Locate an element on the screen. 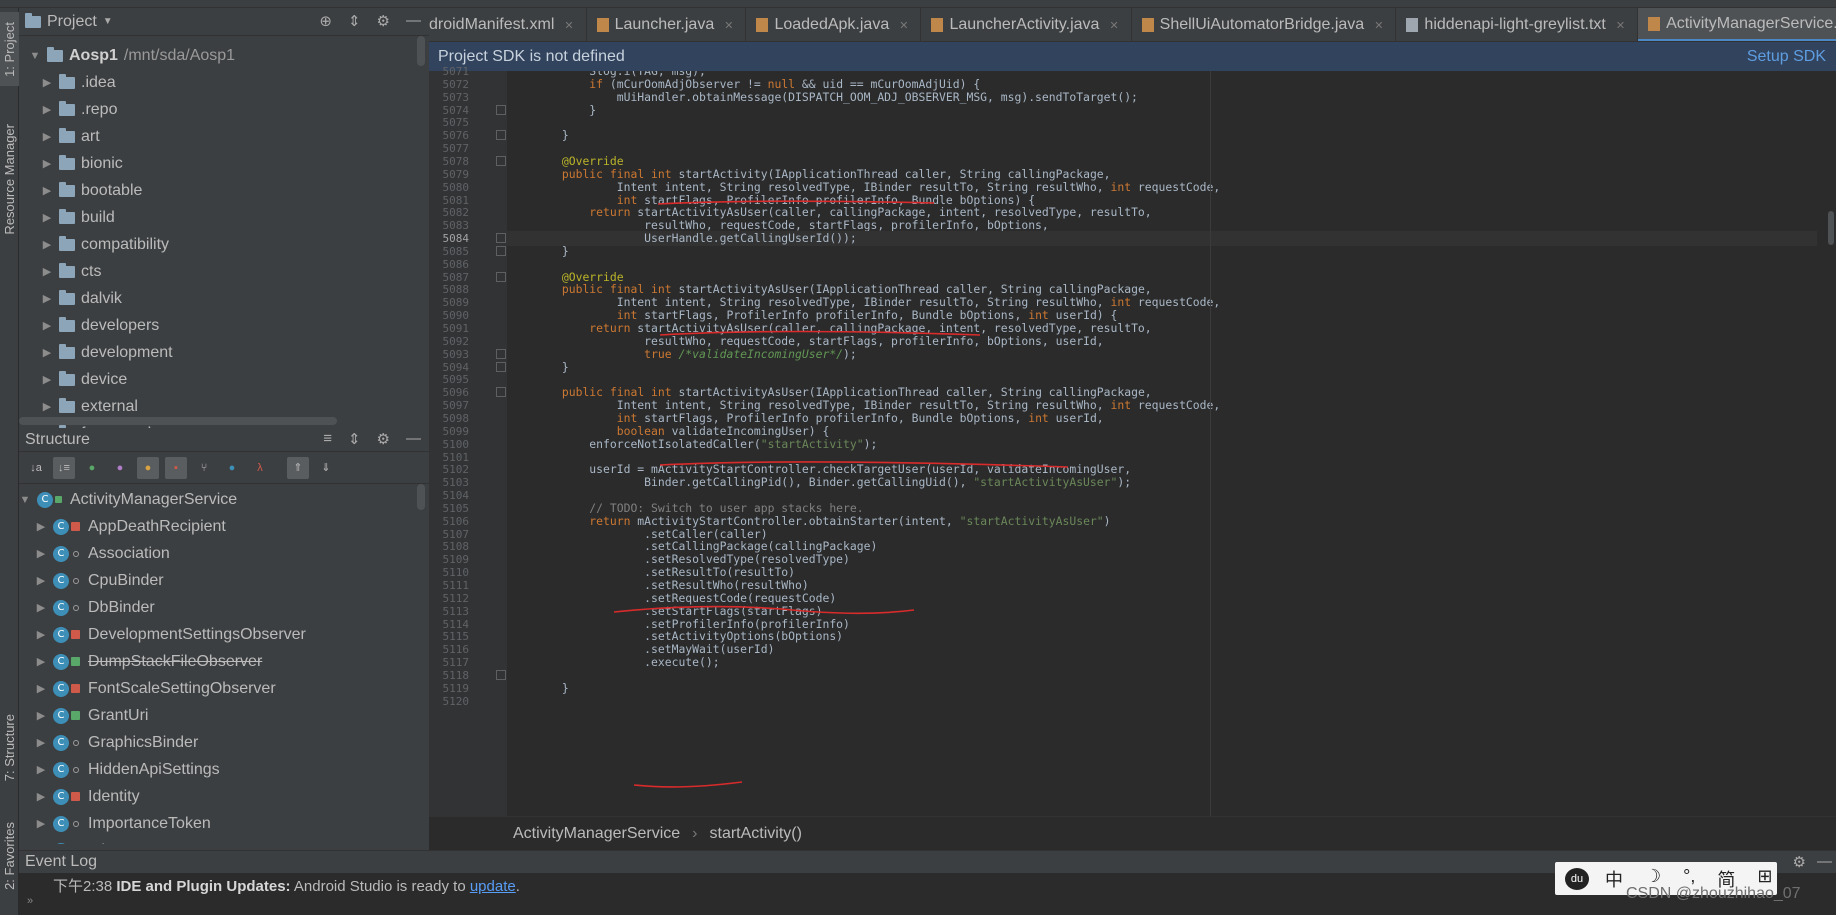 This screenshot has height=915, width=1836. folder-item: ▶ bionic is located at coordinates (82, 163).